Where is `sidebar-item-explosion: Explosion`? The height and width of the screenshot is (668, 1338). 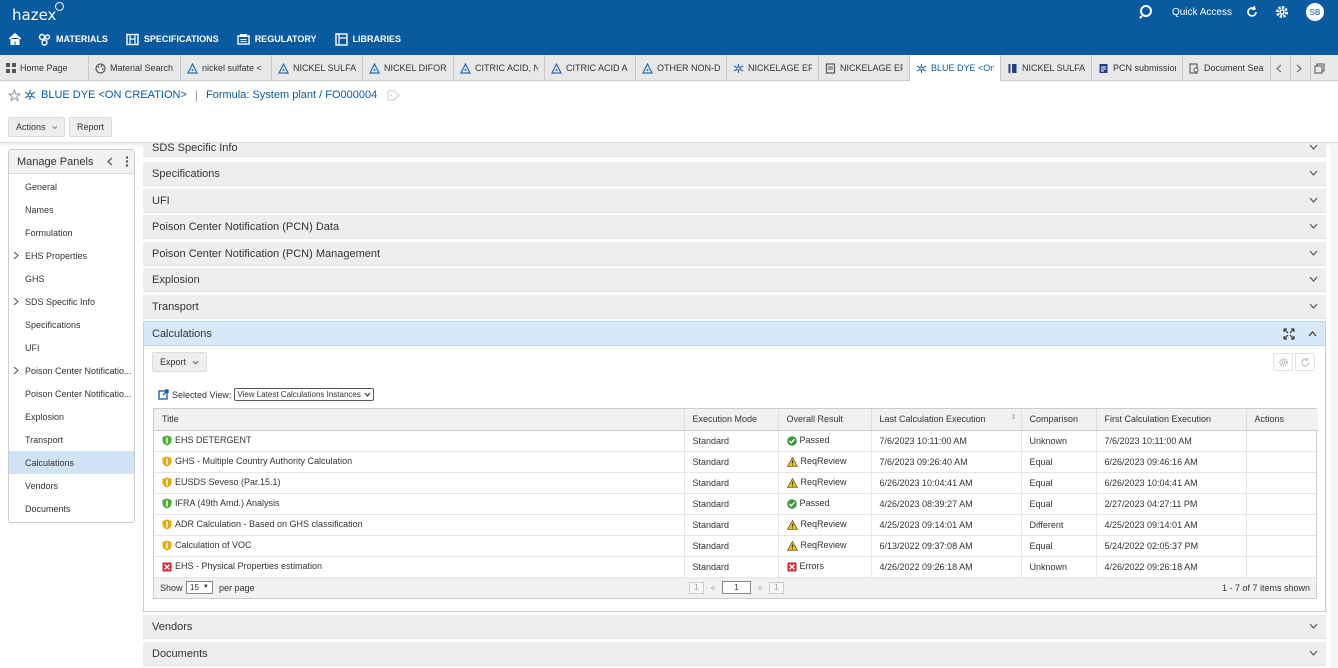 sidebar-item-explosion: Explosion is located at coordinates (71, 416).